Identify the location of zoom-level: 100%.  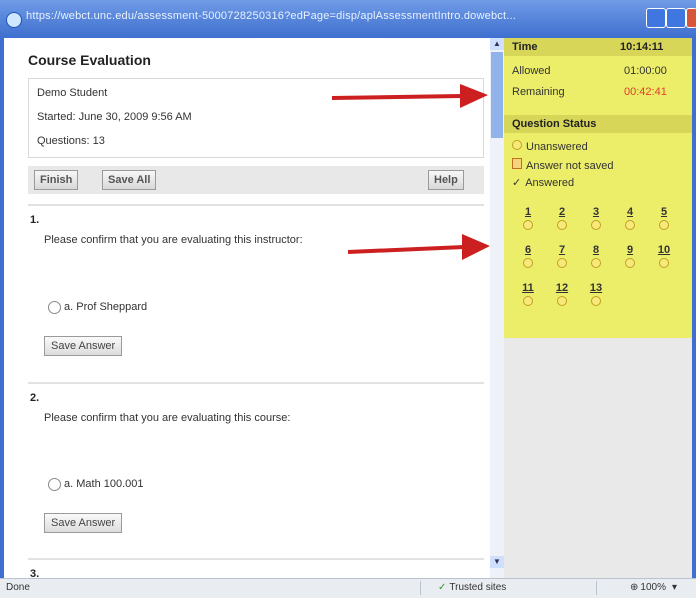
(653, 587).